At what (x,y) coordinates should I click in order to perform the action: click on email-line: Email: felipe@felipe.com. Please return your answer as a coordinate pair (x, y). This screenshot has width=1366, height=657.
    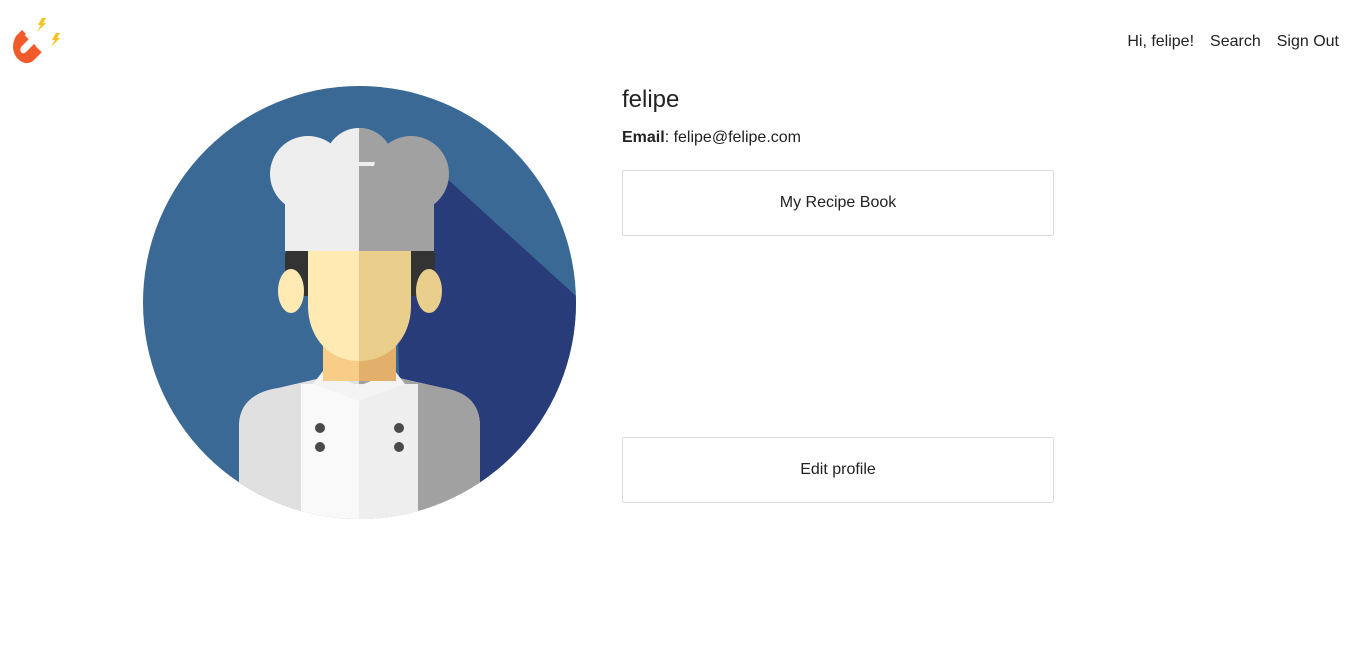
    Looking at the image, I should click on (711, 138).